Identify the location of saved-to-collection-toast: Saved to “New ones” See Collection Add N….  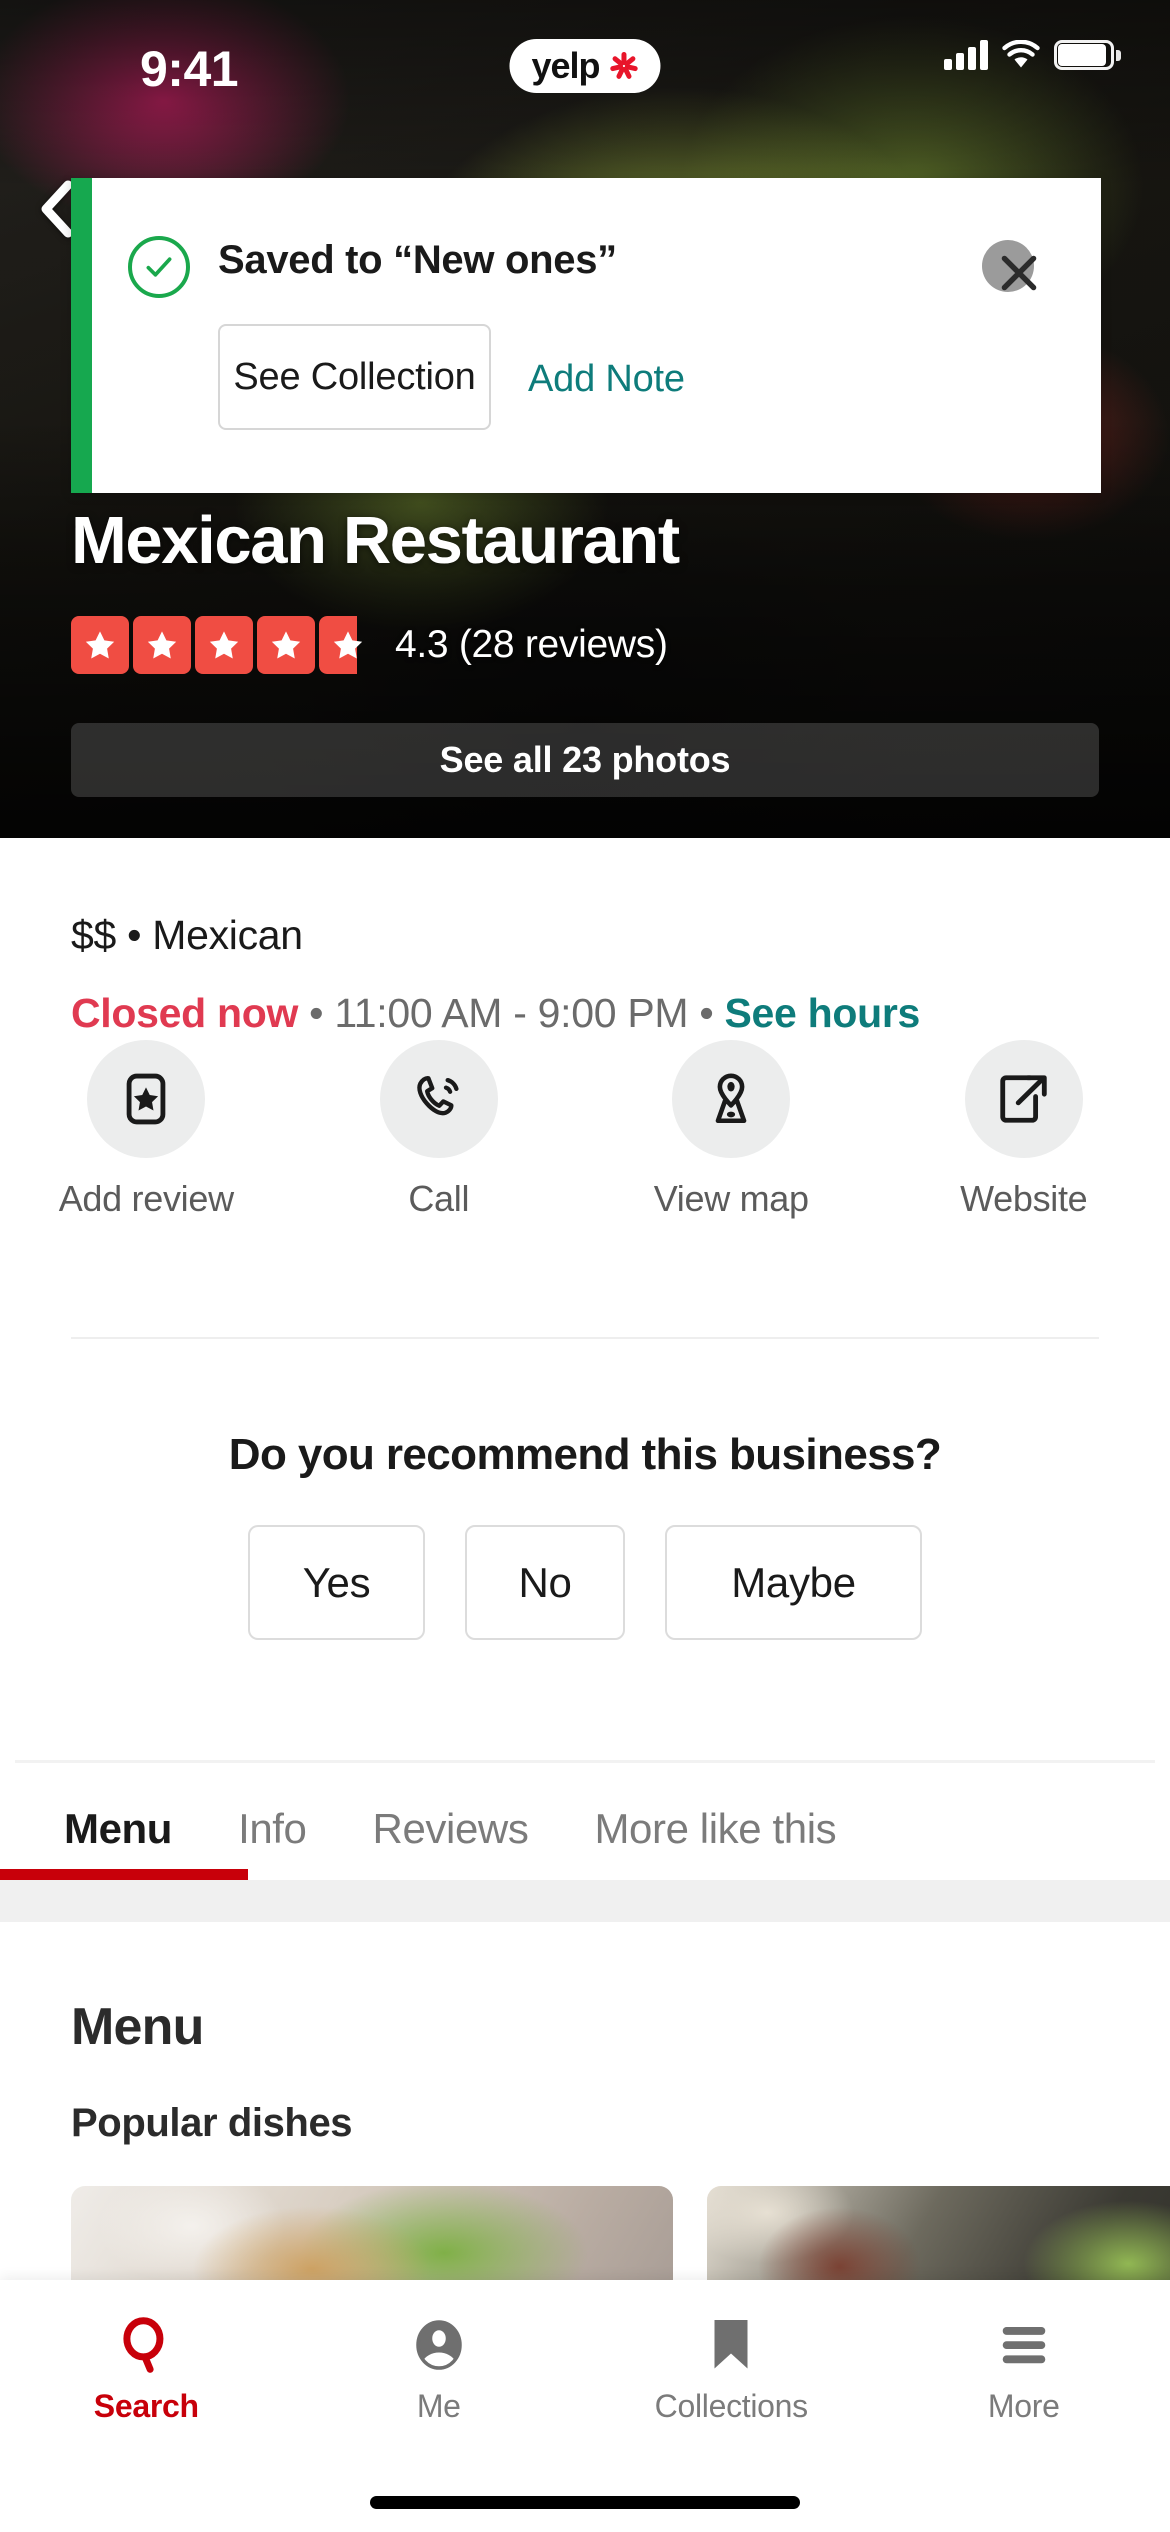
(586, 335).